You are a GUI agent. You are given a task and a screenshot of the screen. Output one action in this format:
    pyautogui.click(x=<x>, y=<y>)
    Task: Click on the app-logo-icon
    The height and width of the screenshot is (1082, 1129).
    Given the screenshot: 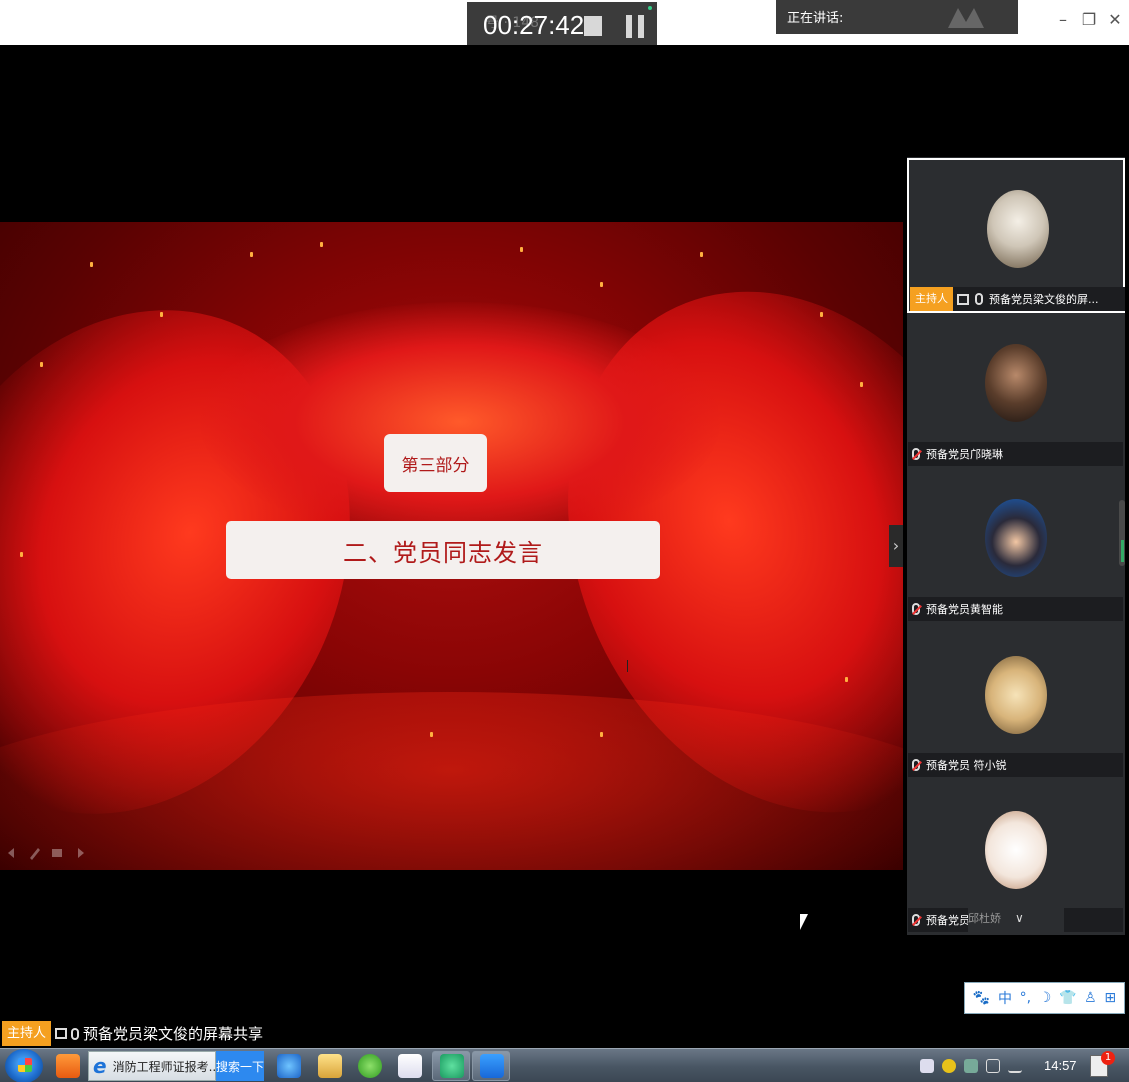 What is the action you would take?
    pyautogui.click(x=966, y=18)
    